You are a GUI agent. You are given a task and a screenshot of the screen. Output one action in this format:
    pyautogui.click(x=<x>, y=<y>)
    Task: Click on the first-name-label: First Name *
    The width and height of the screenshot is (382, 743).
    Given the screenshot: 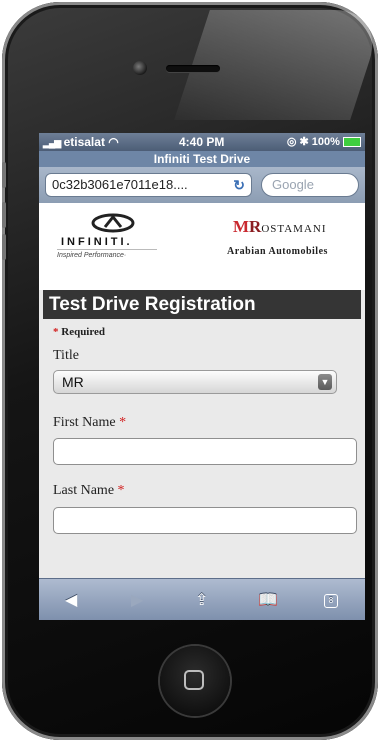 What is the action you would take?
    pyautogui.click(x=89, y=423)
    